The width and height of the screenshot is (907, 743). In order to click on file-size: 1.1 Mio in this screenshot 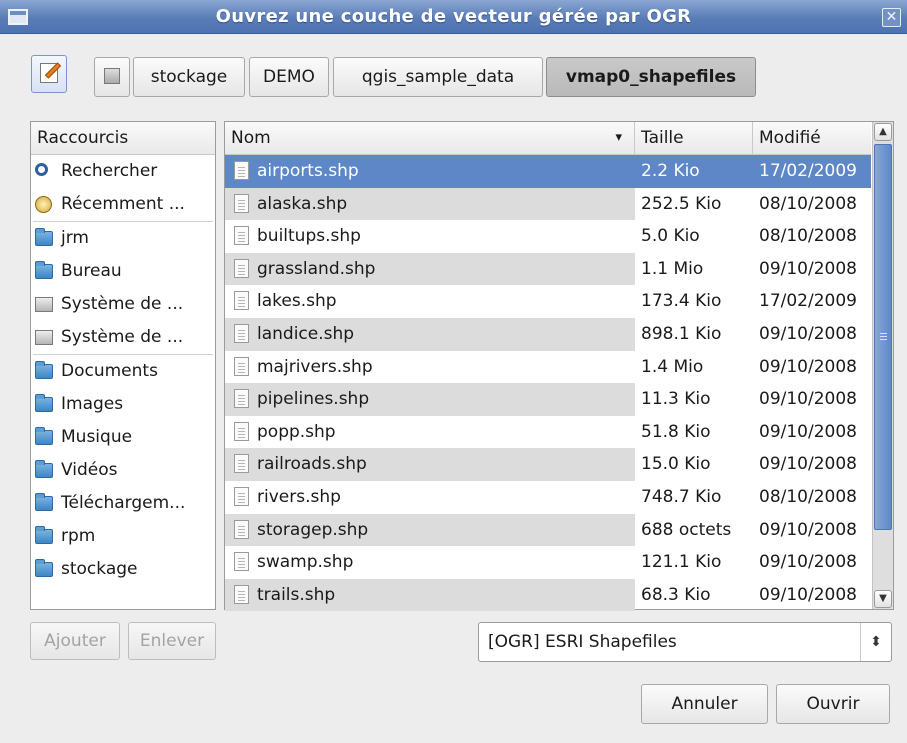, I will do `click(672, 268)`.